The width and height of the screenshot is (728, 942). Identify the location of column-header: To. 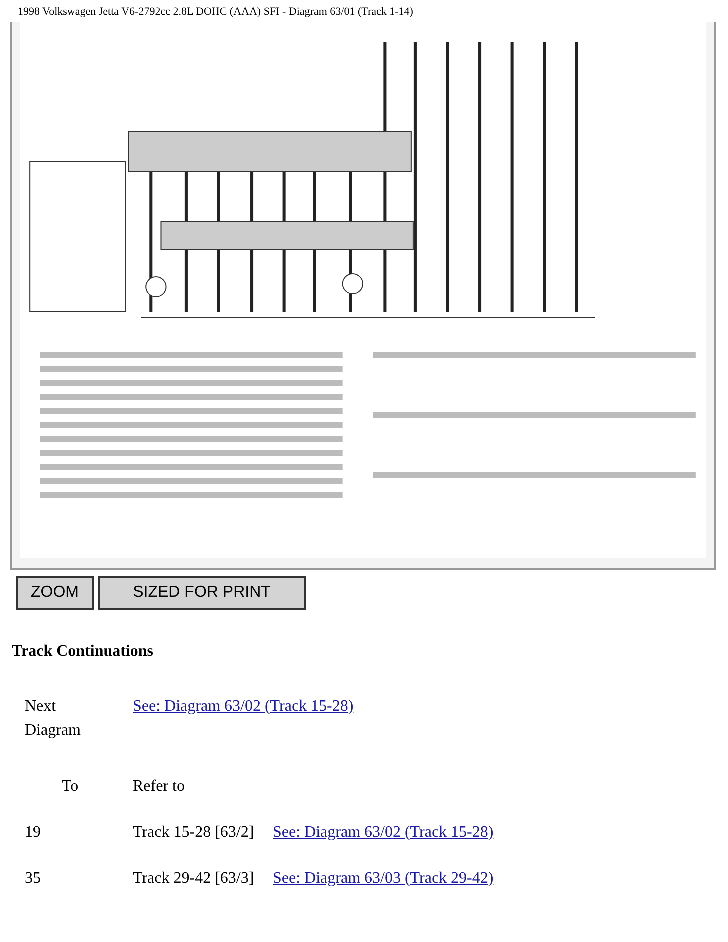
(70, 786).